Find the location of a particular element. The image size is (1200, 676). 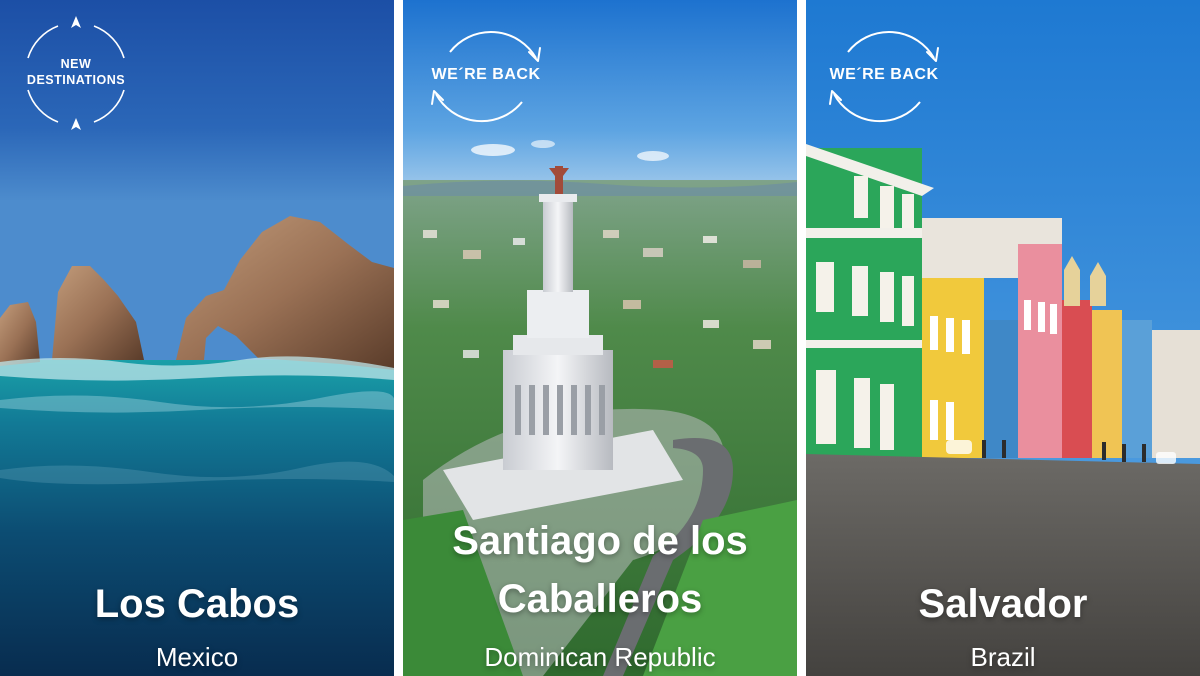

badge-label: NEW DESTINATIONS is located at coordinates (76, 72).